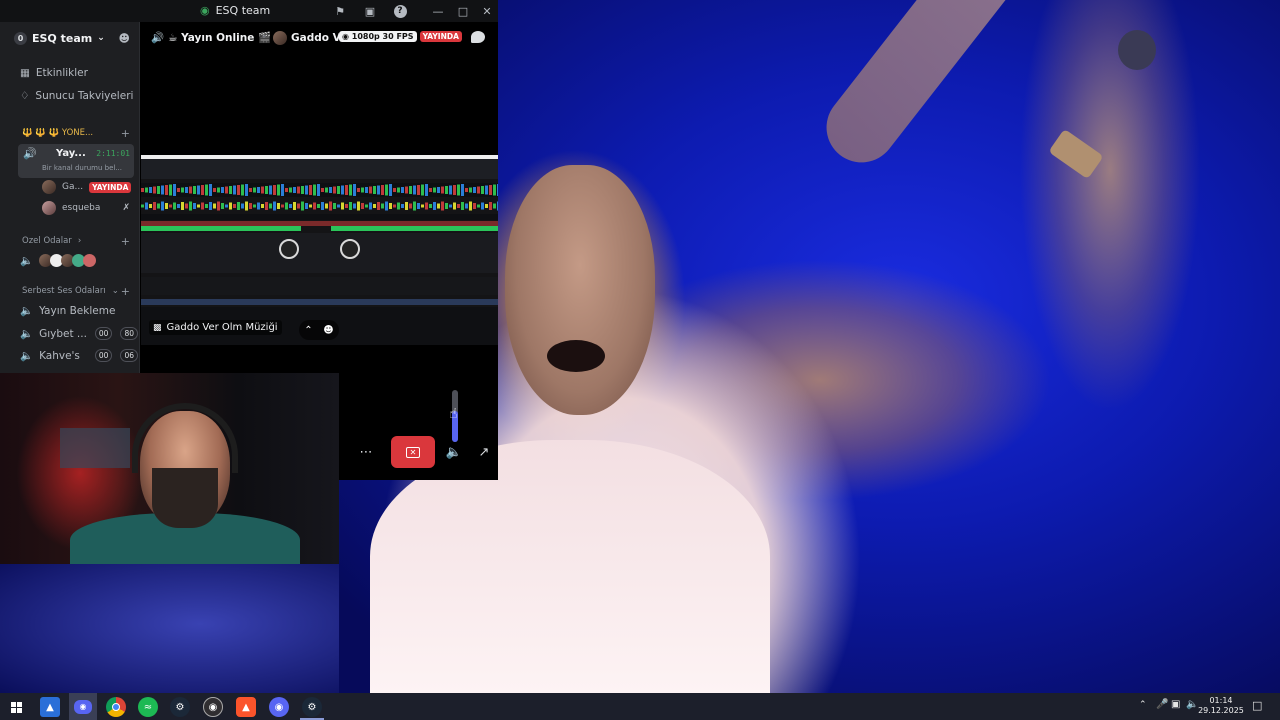 The image size is (1280, 720). I want to click on quality-badge: ◉ 1080p 30 FPS, so click(378, 36).